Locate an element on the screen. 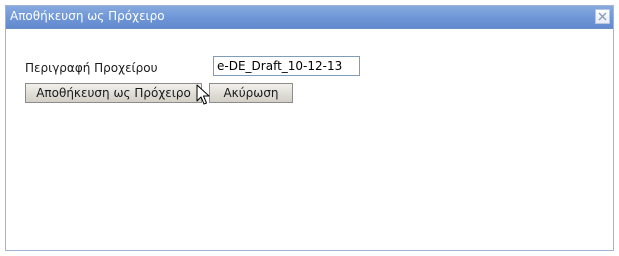 This screenshot has height=256, width=619. draft-description-input is located at coordinates (286, 66).